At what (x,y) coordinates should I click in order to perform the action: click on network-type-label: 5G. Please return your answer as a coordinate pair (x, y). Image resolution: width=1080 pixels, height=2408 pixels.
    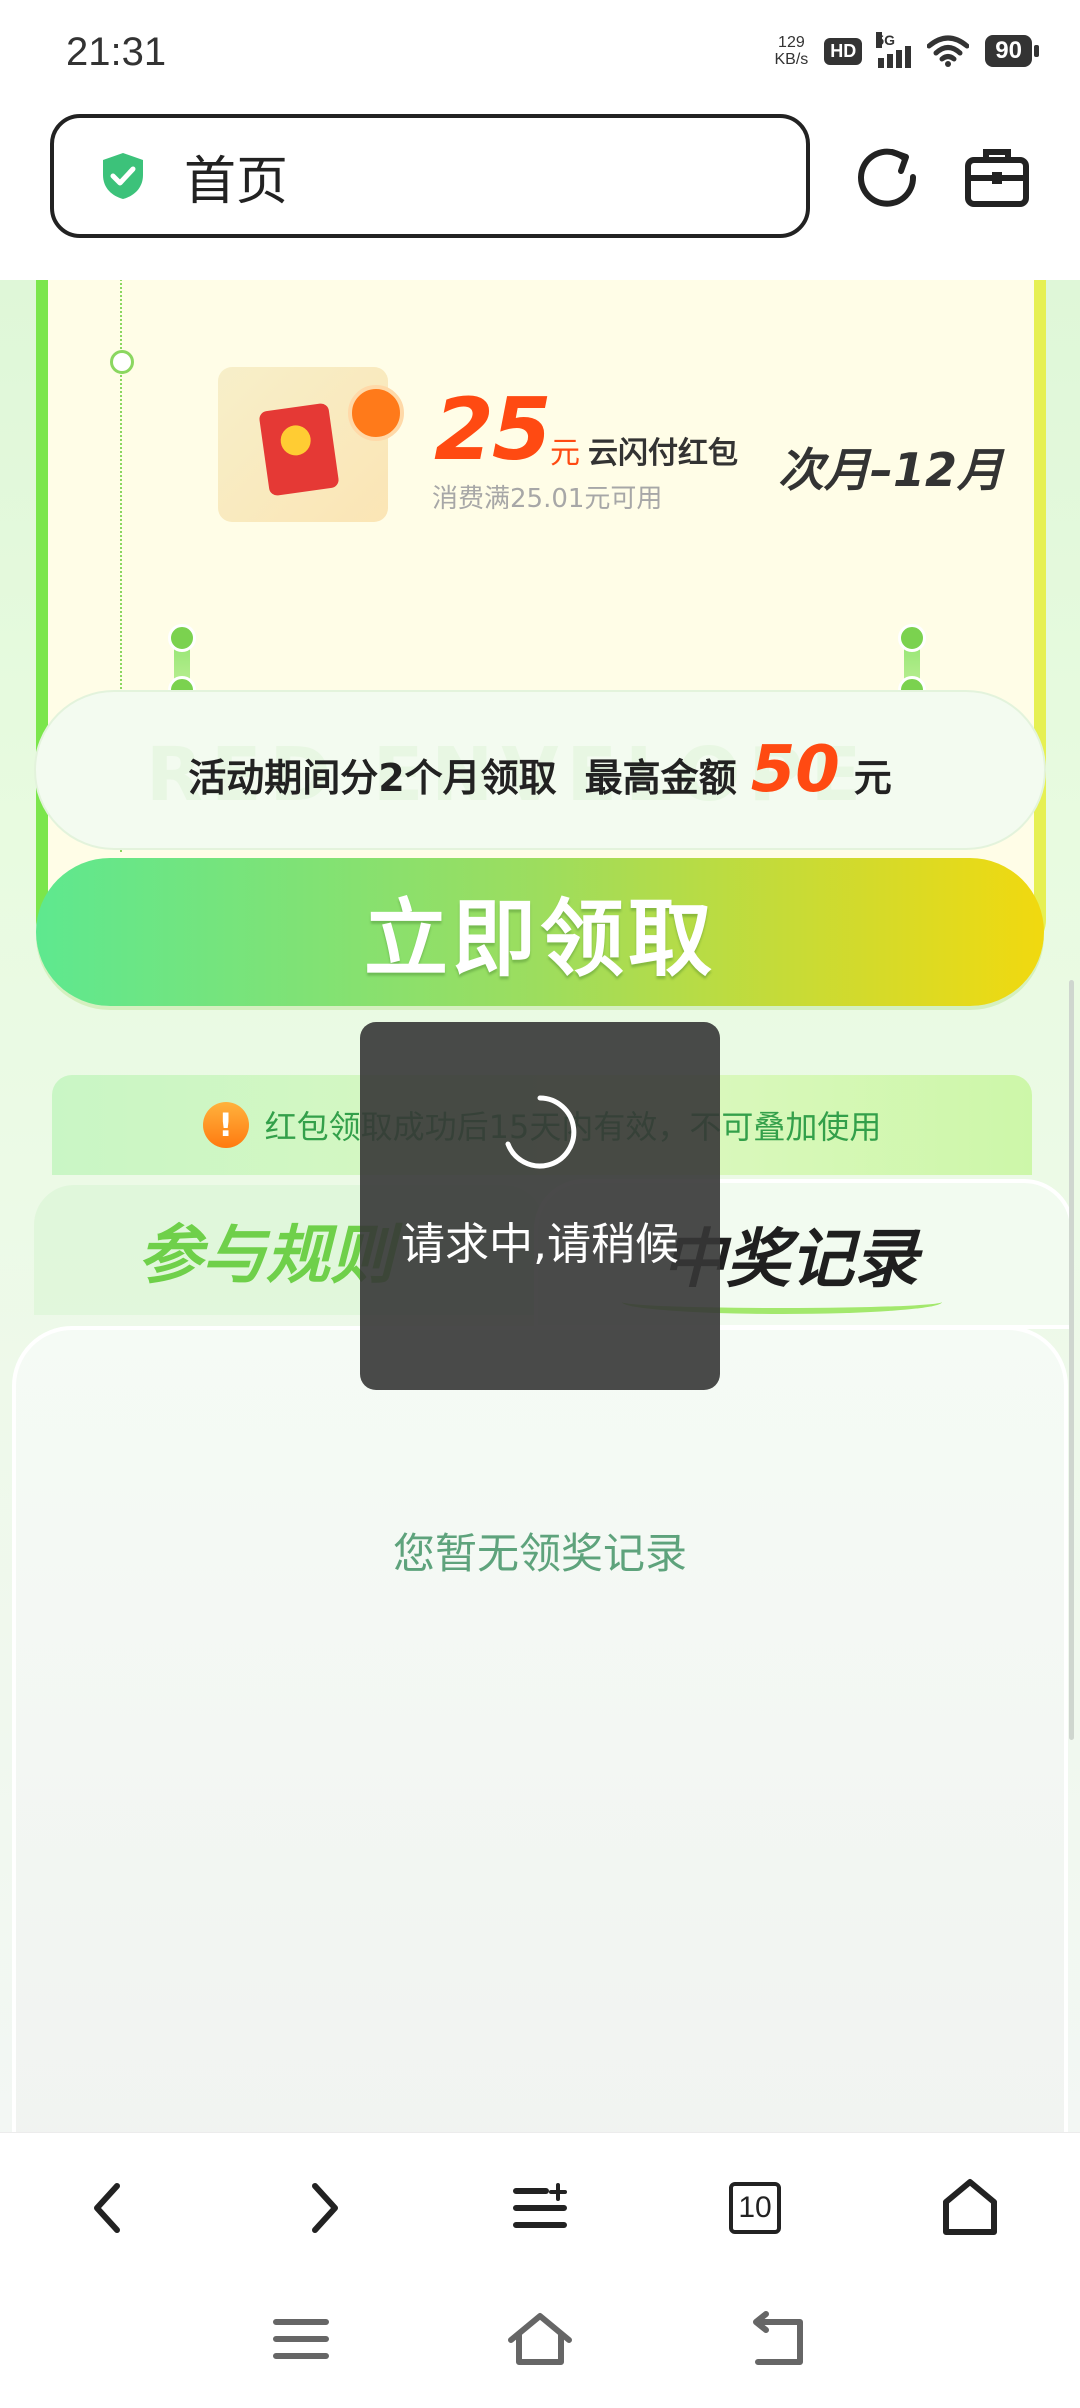
    Looking at the image, I should click on (885, 40).